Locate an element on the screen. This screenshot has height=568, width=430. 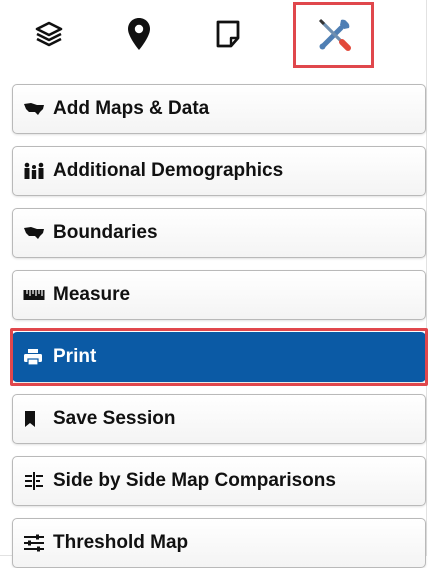
layers-icon is located at coordinates (49, 34).